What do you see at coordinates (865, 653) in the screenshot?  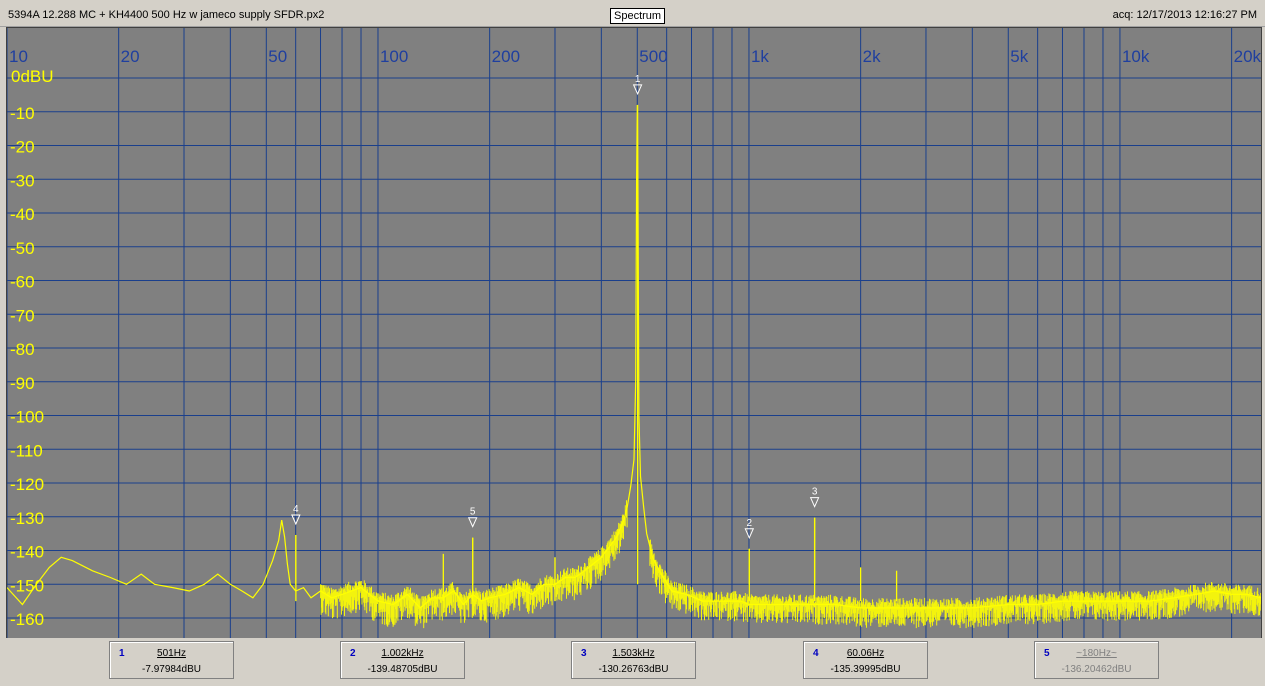 I see `marker-readout-frequency: 60.06Hz` at bounding box center [865, 653].